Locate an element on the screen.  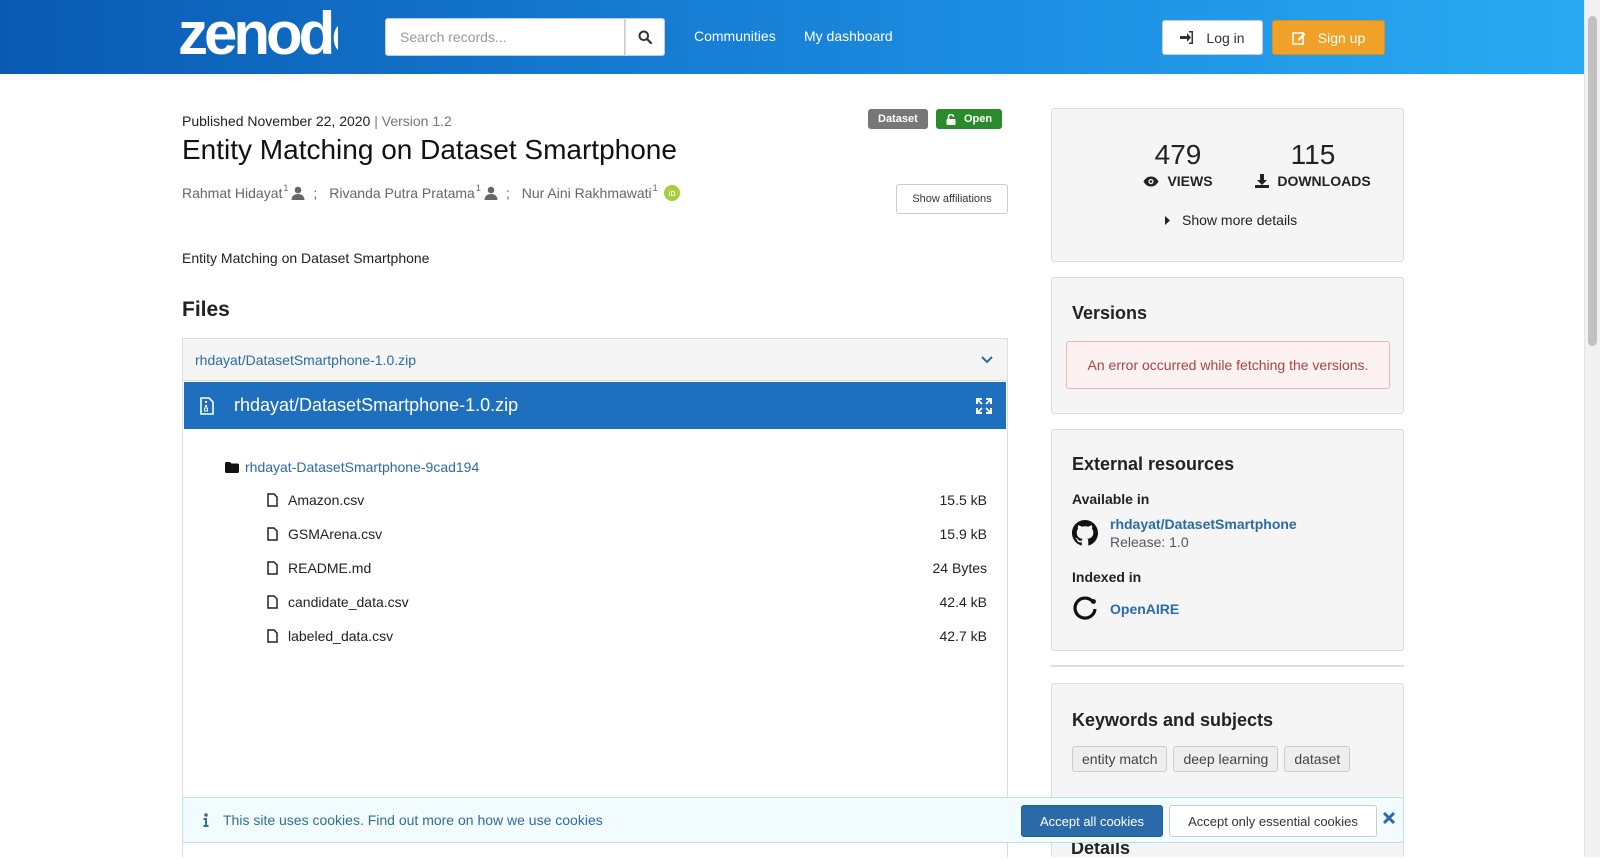
author-name: Rivanda Putra Pratama is located at coordinates (402, 193).